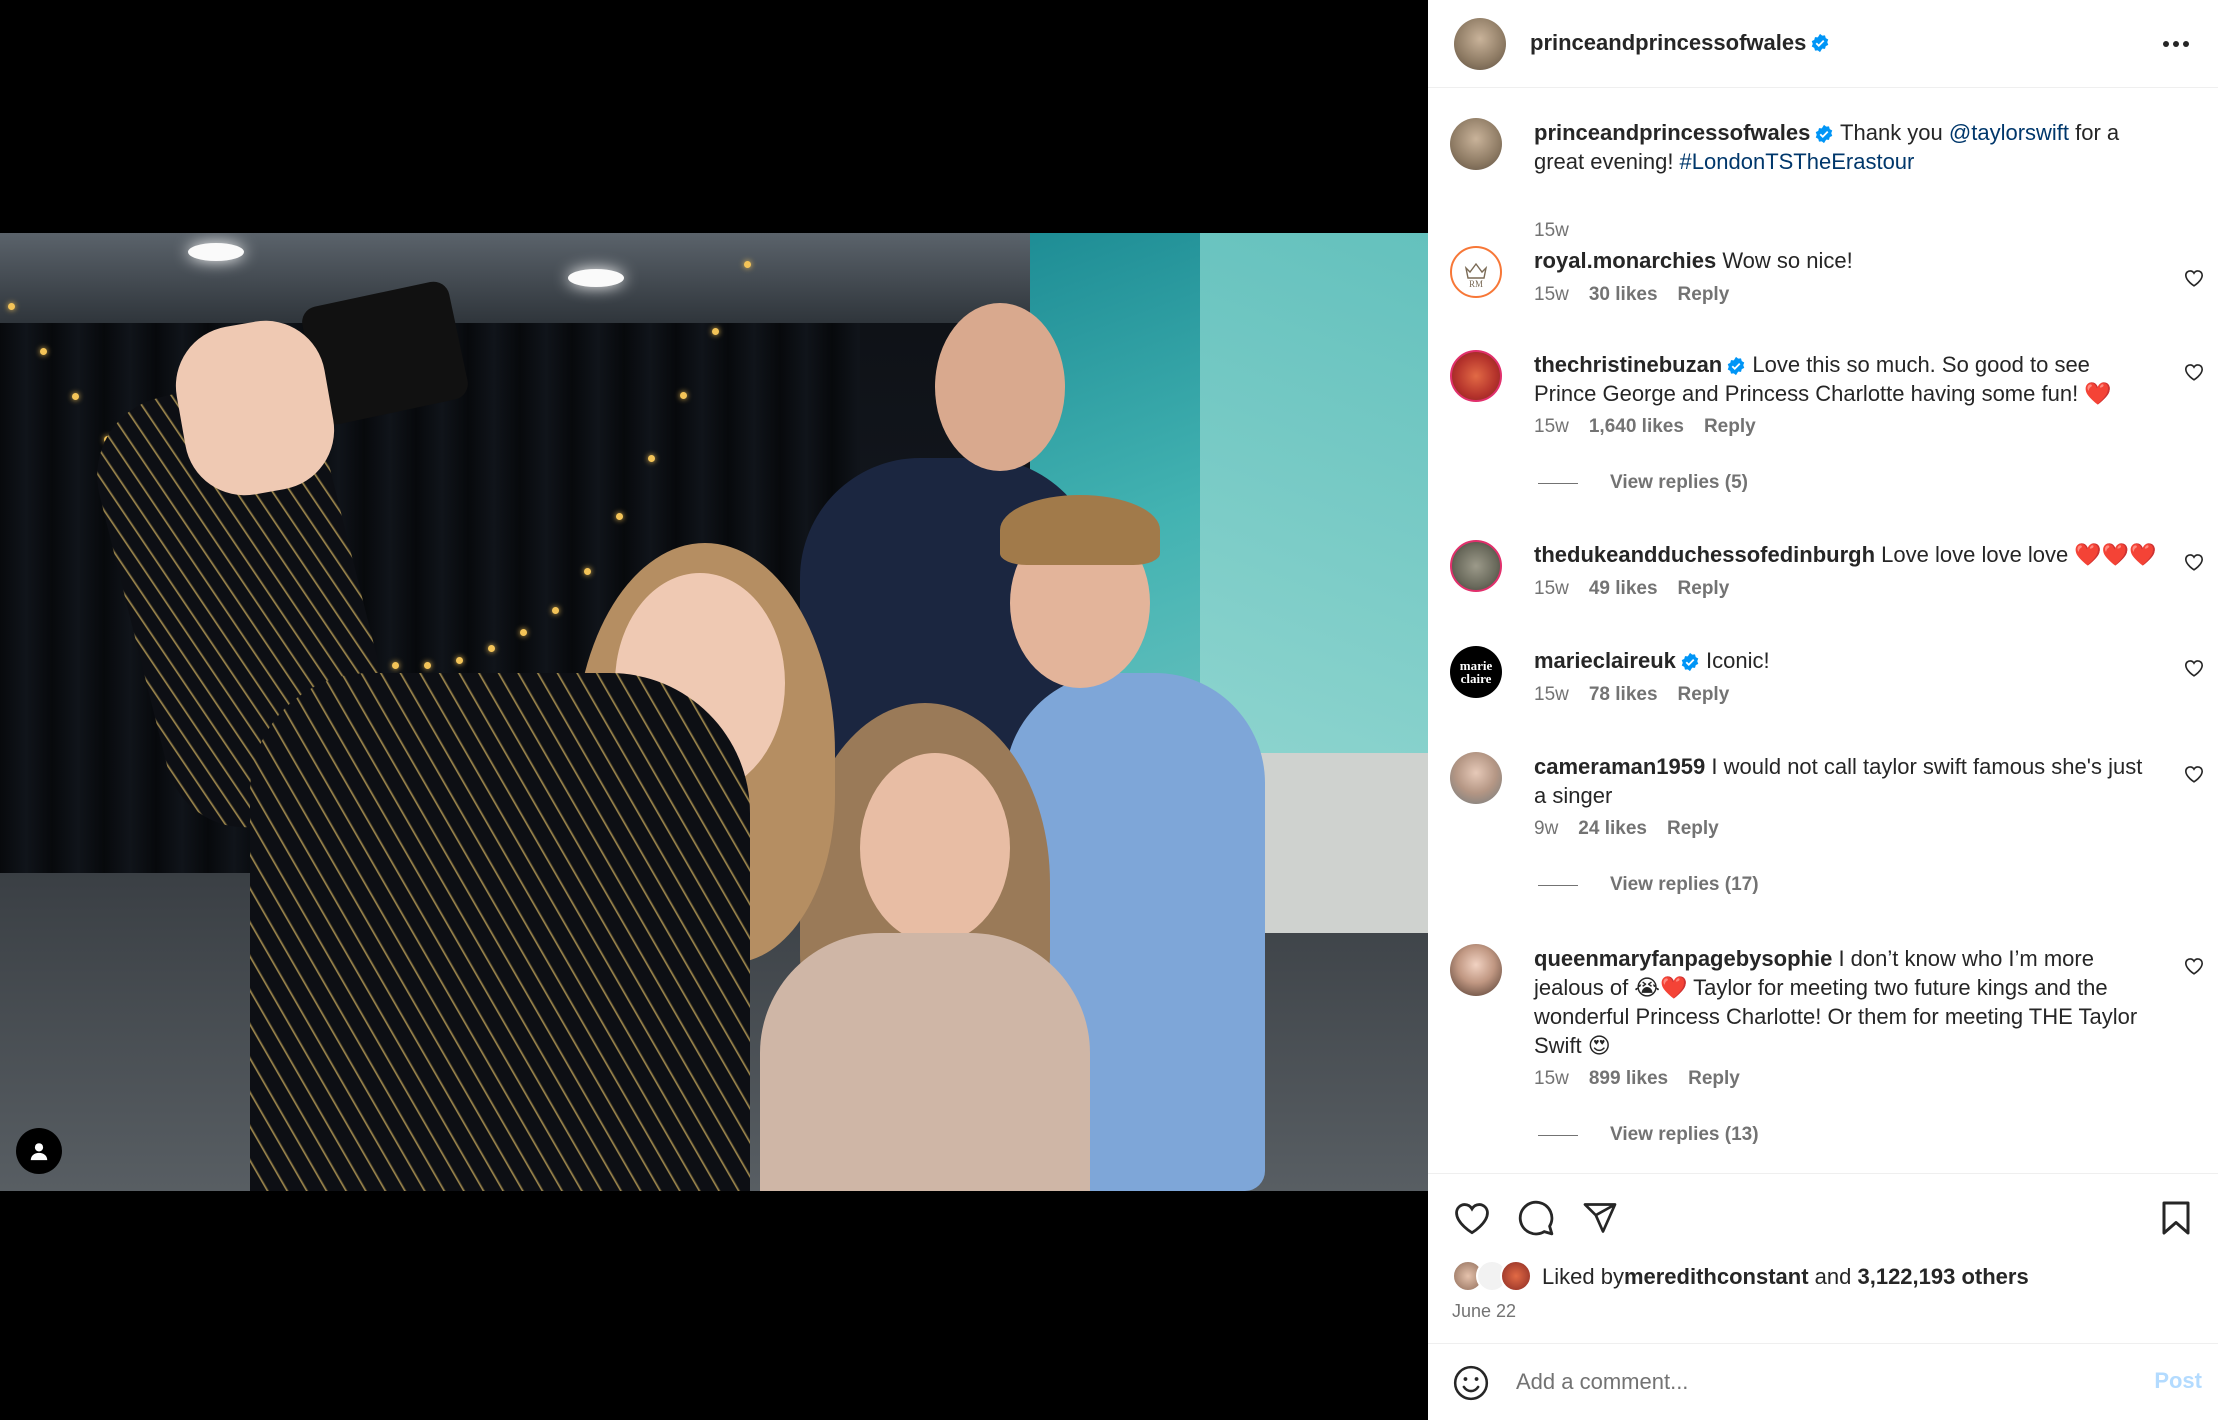  What do you see at coordinates (1683, 958) in the screenshot?
I see `comment-username: queenmaryfanpagebysophie` at bounding box center [1683, 958].